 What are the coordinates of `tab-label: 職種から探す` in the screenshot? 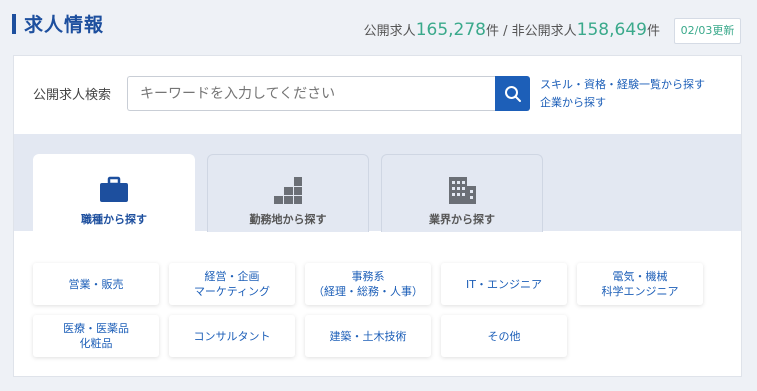 It's located at (114, 219).